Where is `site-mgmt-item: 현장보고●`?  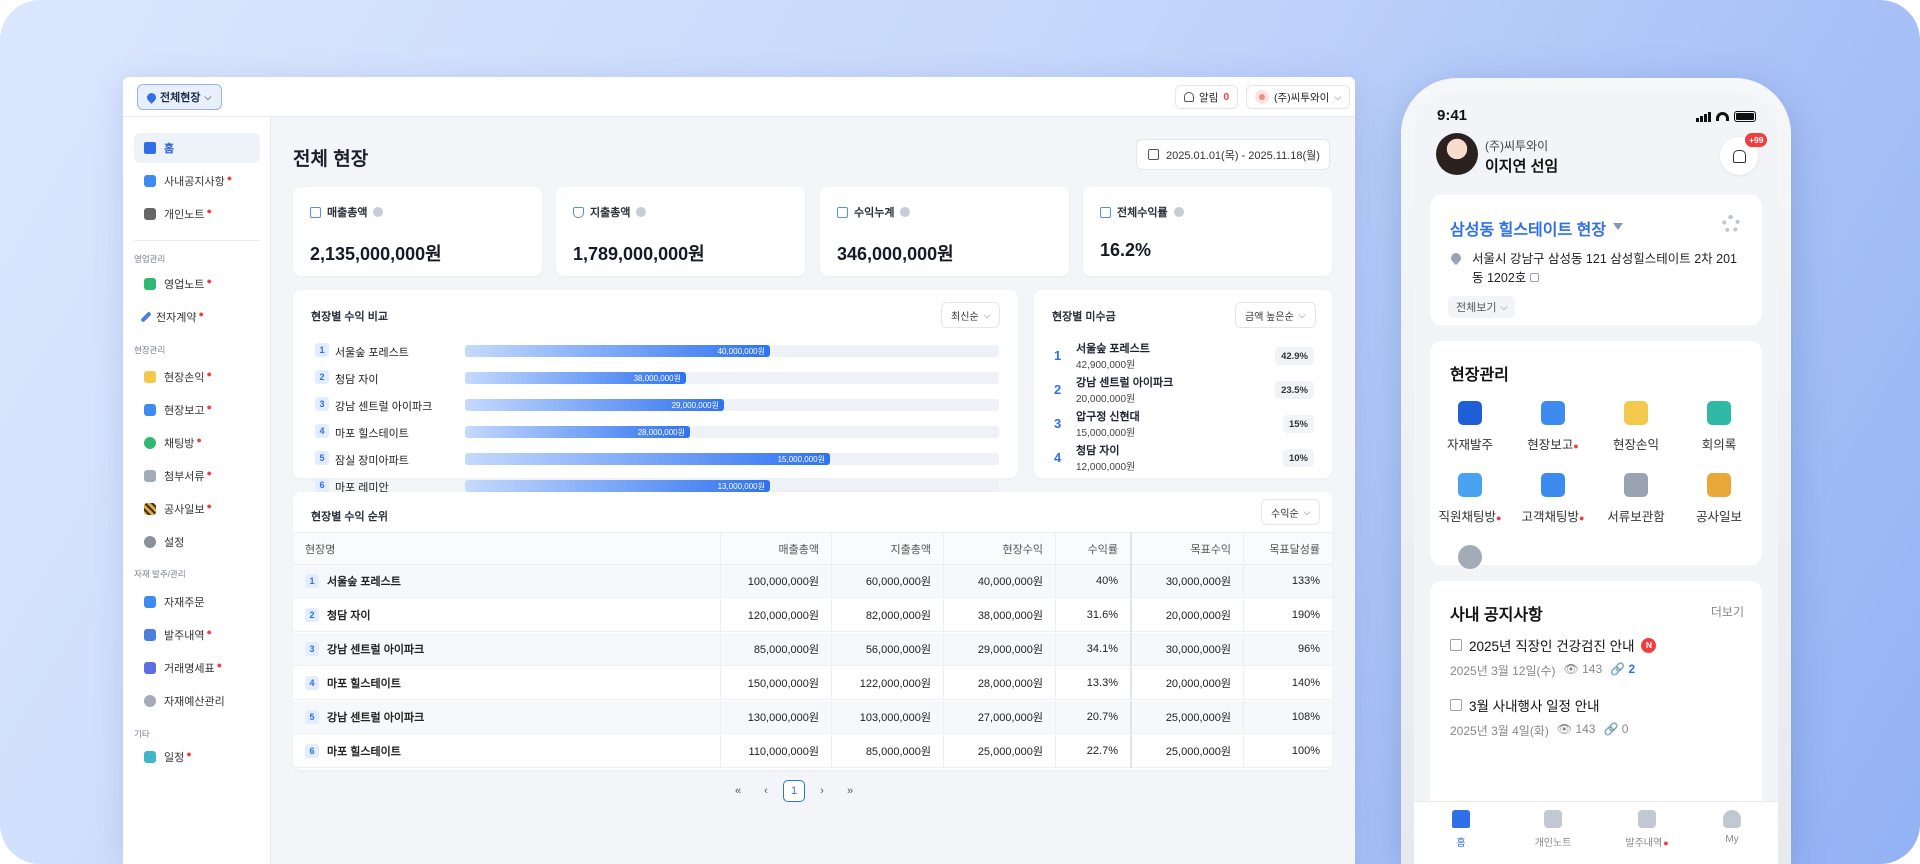
site-mgmt-item: 현장보고● is located at coordinates (1553, 429).